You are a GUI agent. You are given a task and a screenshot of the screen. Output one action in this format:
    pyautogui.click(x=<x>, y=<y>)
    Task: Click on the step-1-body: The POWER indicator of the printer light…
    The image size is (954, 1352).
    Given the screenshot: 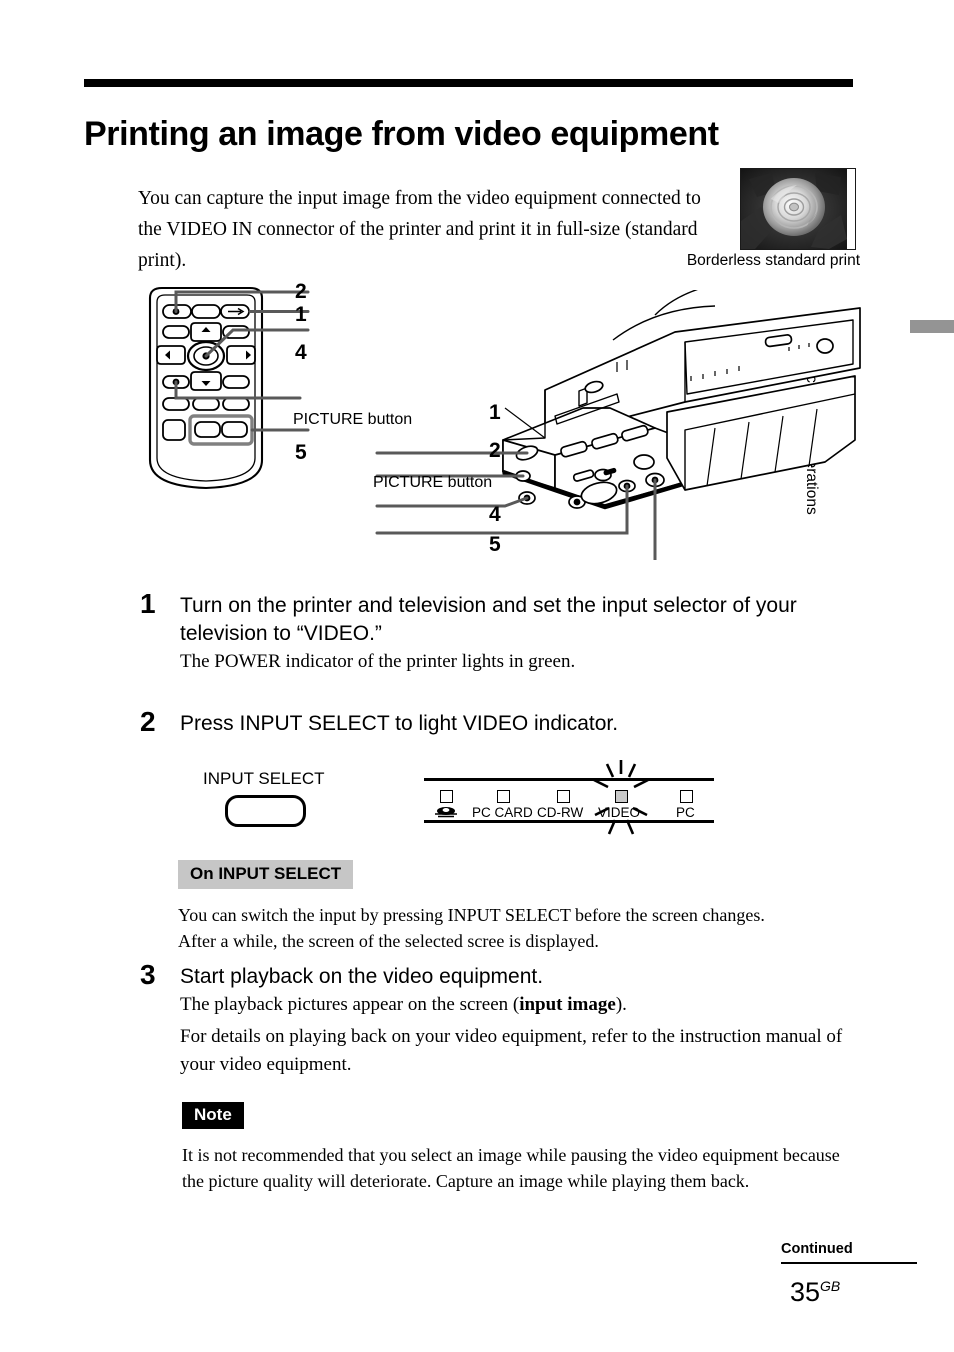 What is the action you would take?
    pyautogui.click(x=378, y=661)
    